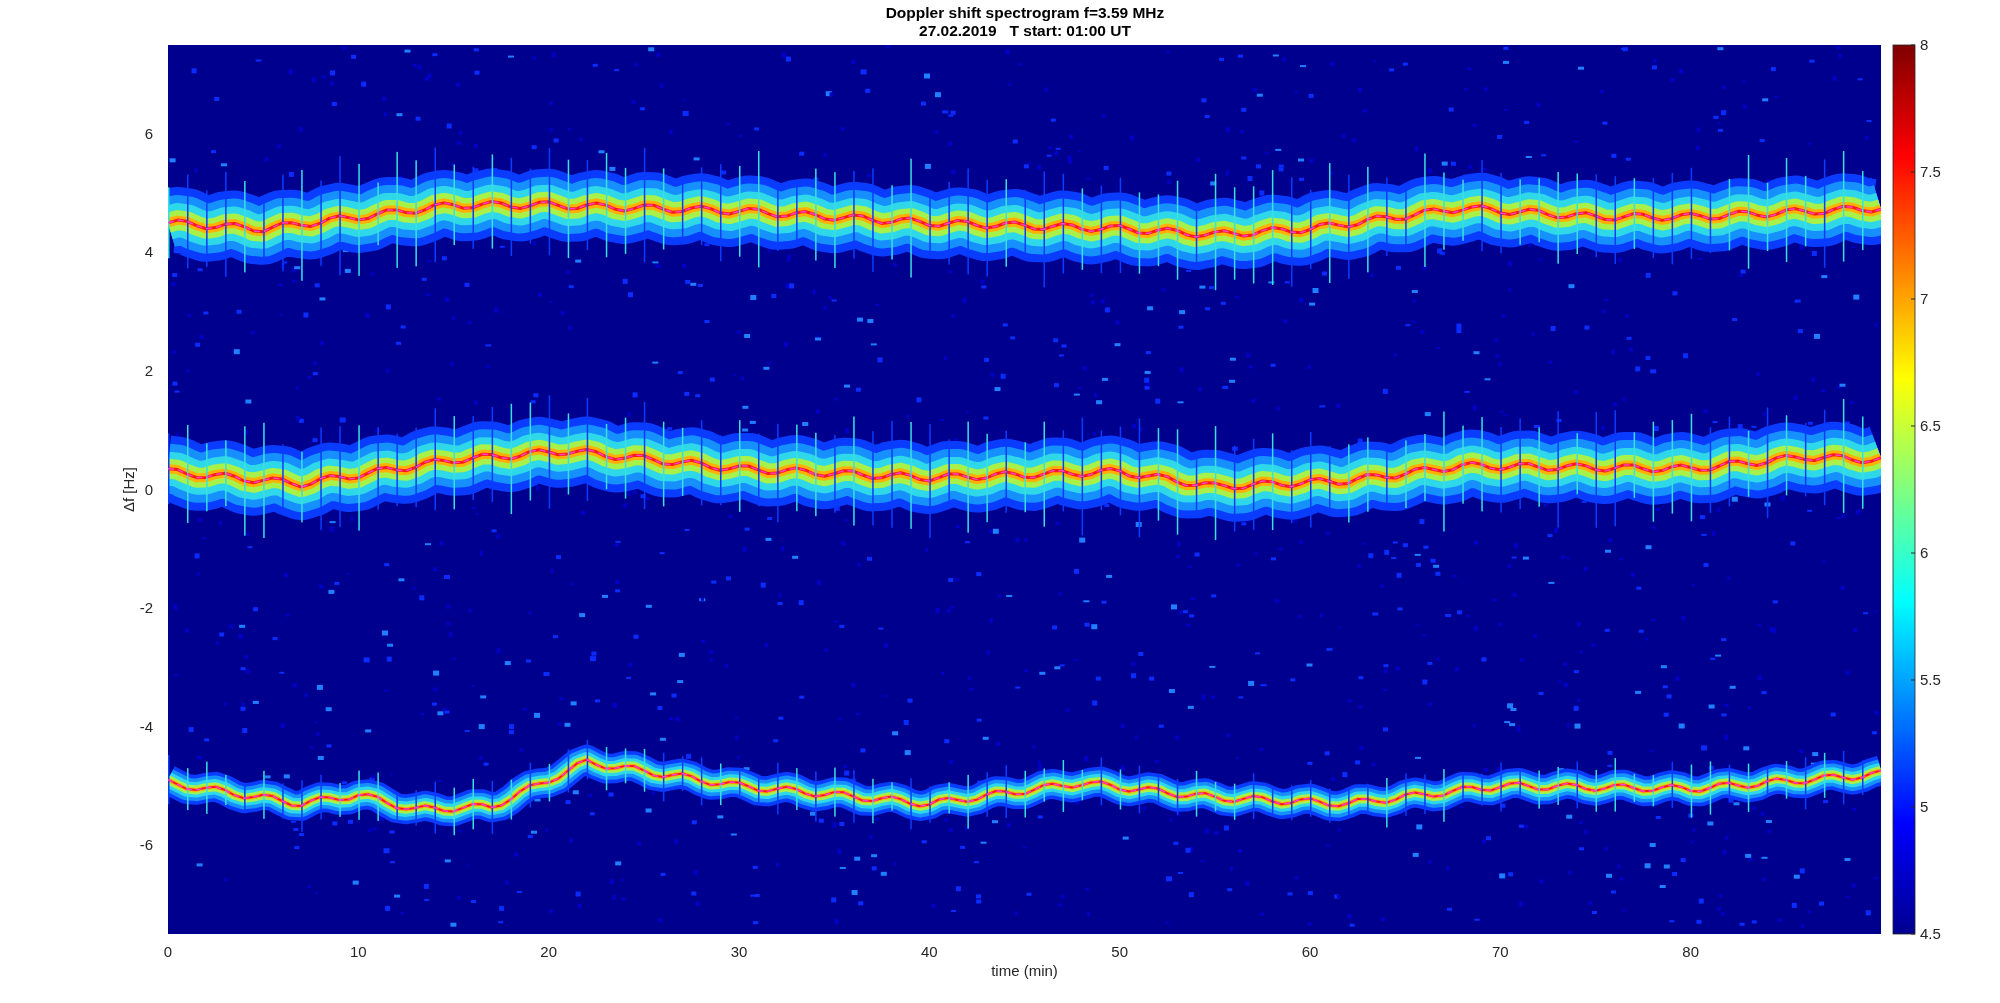 The image size is (2000, 1003). Describe the element at coordinates (1025, 30) in the screenshot. I see `chart-title: 27.02.2019 T start: 01:00 UT` at that location.